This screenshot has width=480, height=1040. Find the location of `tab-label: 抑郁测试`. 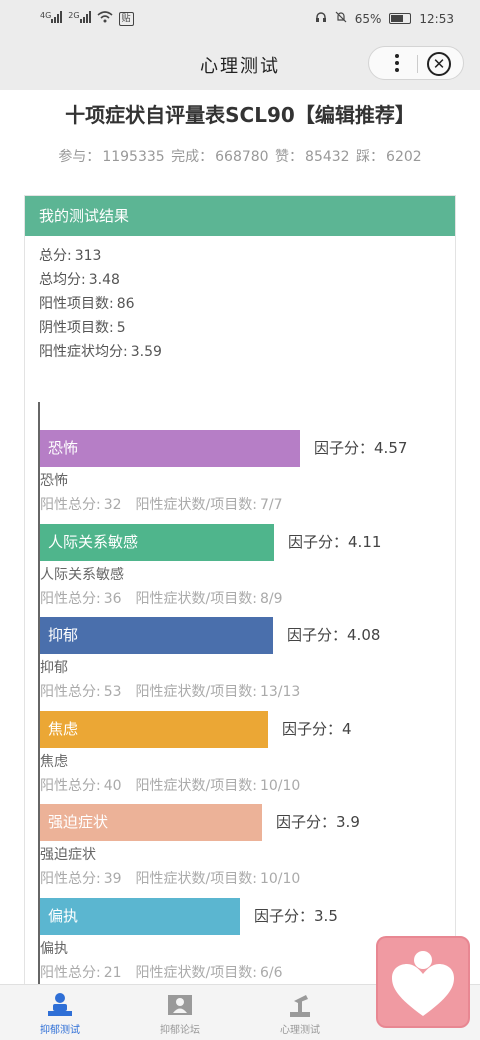

tab-label: 抑郁测试 is located at coordinates (60, 1030).